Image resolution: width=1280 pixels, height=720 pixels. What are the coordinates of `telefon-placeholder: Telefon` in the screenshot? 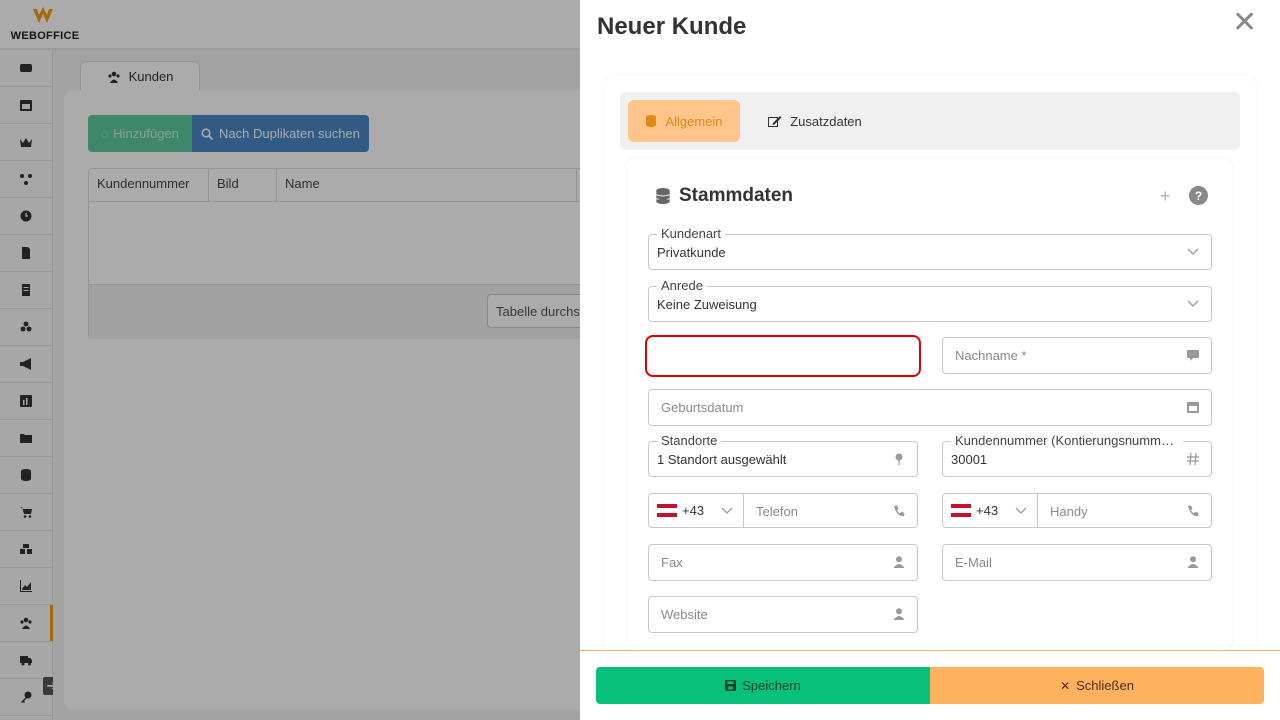 It's located at (777, 511).